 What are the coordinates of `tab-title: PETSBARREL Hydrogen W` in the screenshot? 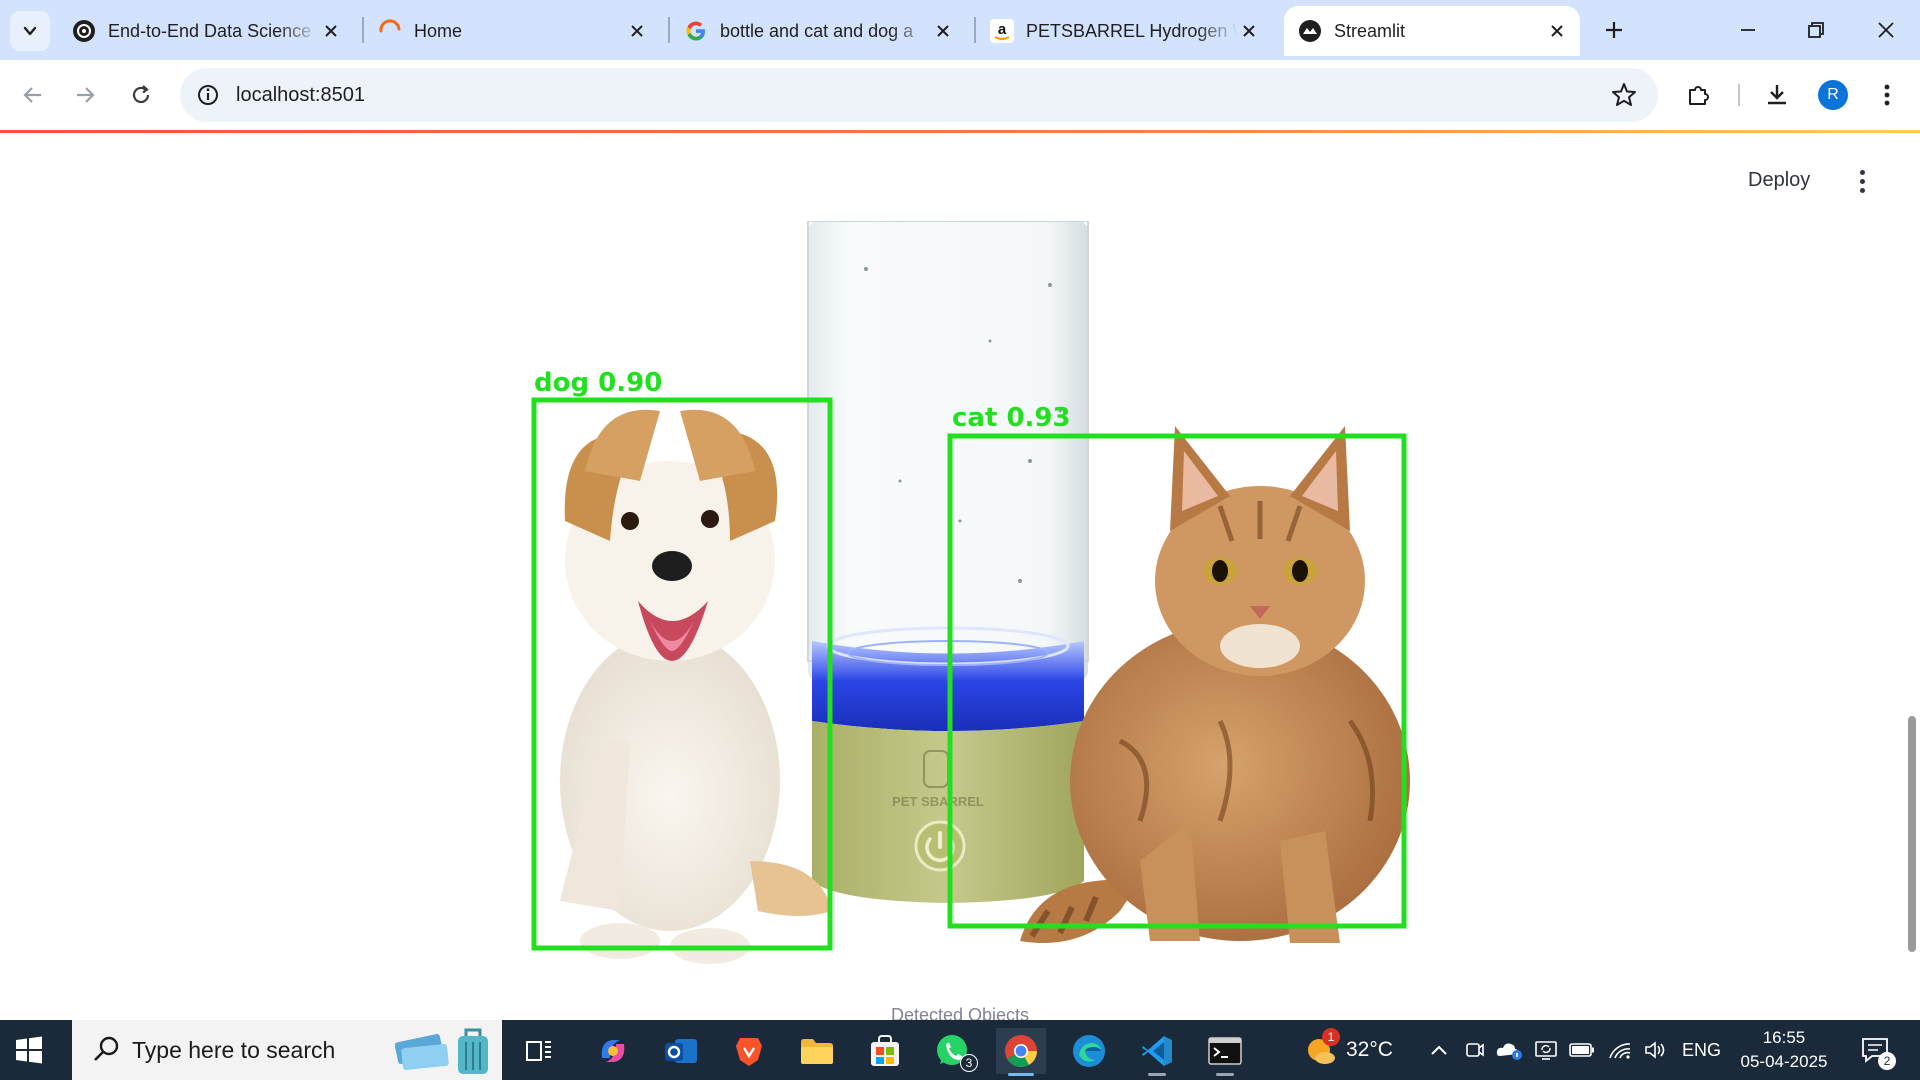 It's located at (1132, 30).